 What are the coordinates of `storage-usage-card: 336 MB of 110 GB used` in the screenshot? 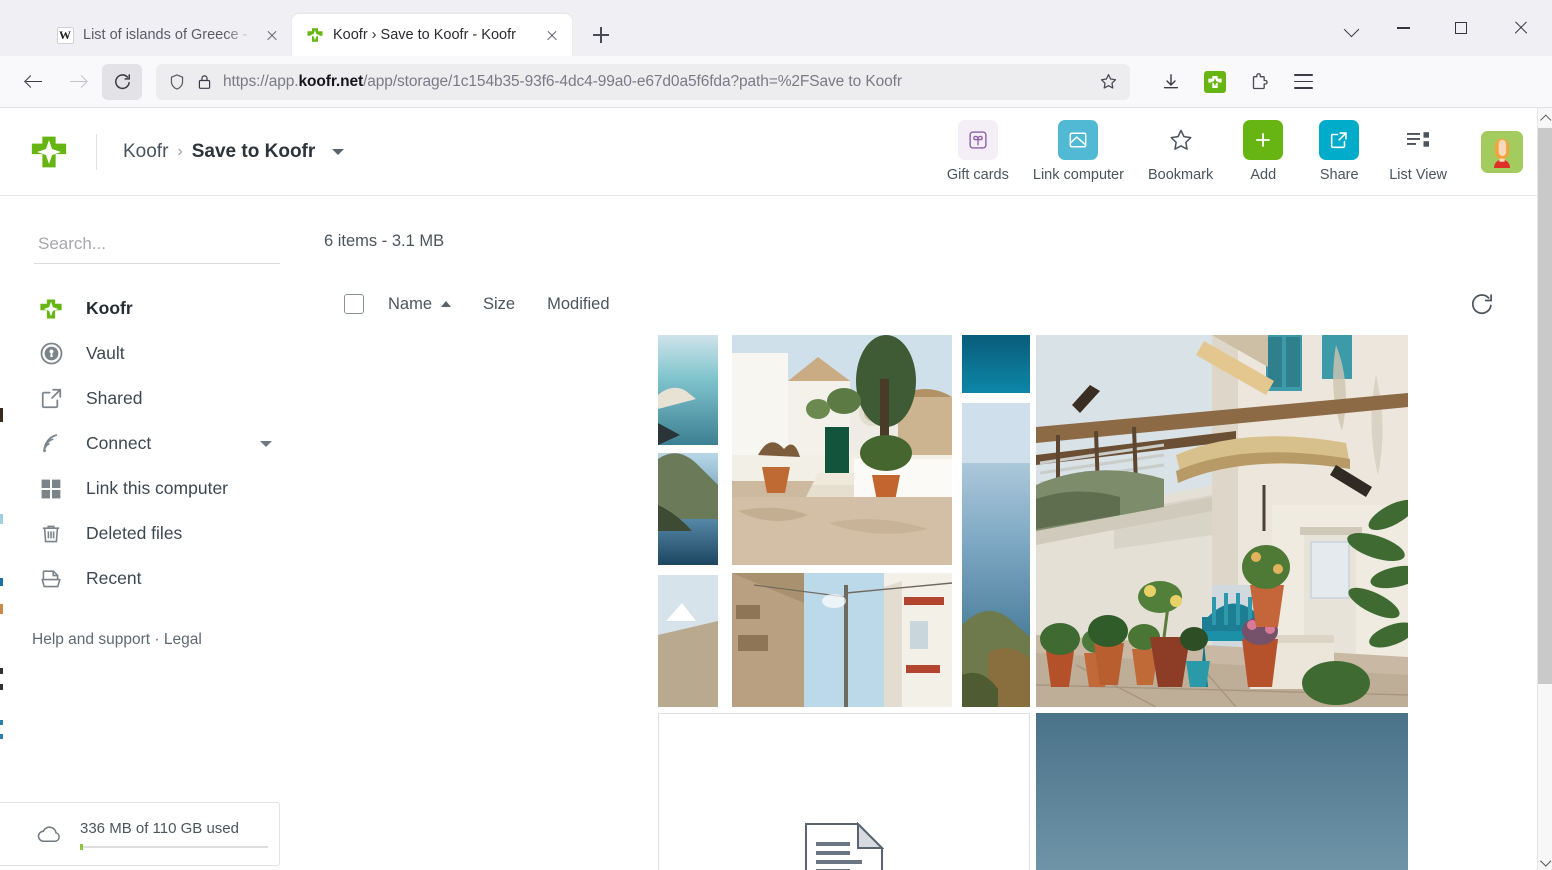 It's located at (140, 834).